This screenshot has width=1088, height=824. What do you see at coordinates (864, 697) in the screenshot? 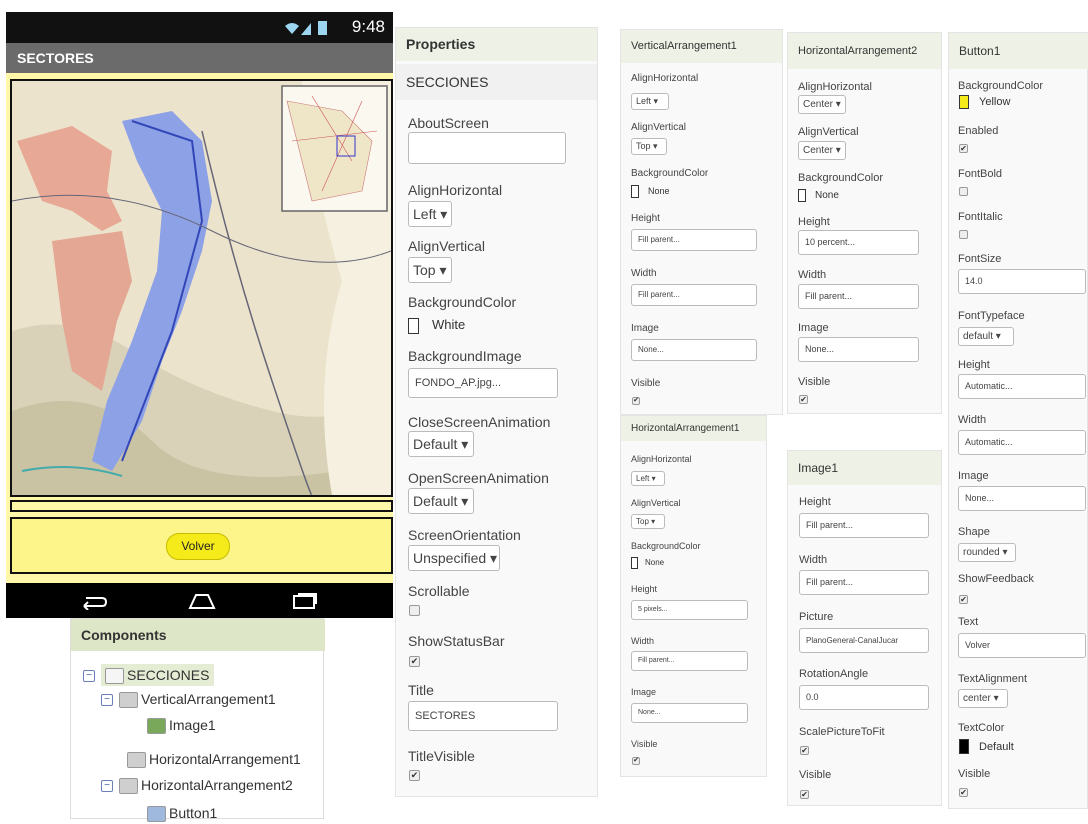
I see `rotationangle-input: 0.0` at bounding box center [864, 697].